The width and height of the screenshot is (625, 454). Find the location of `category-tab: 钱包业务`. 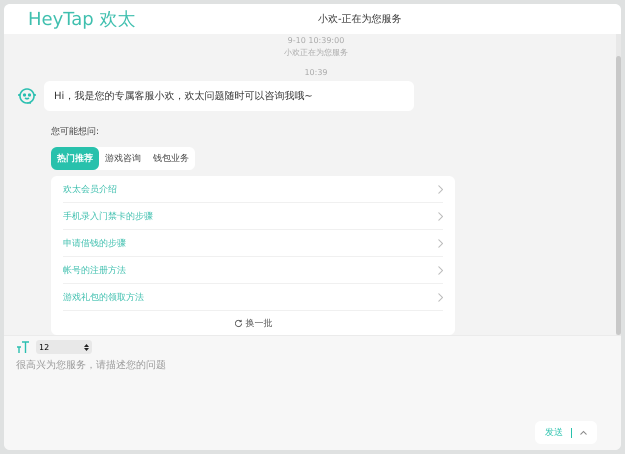

category-tab: 钱包业务 is located at coordinates (171, 158).